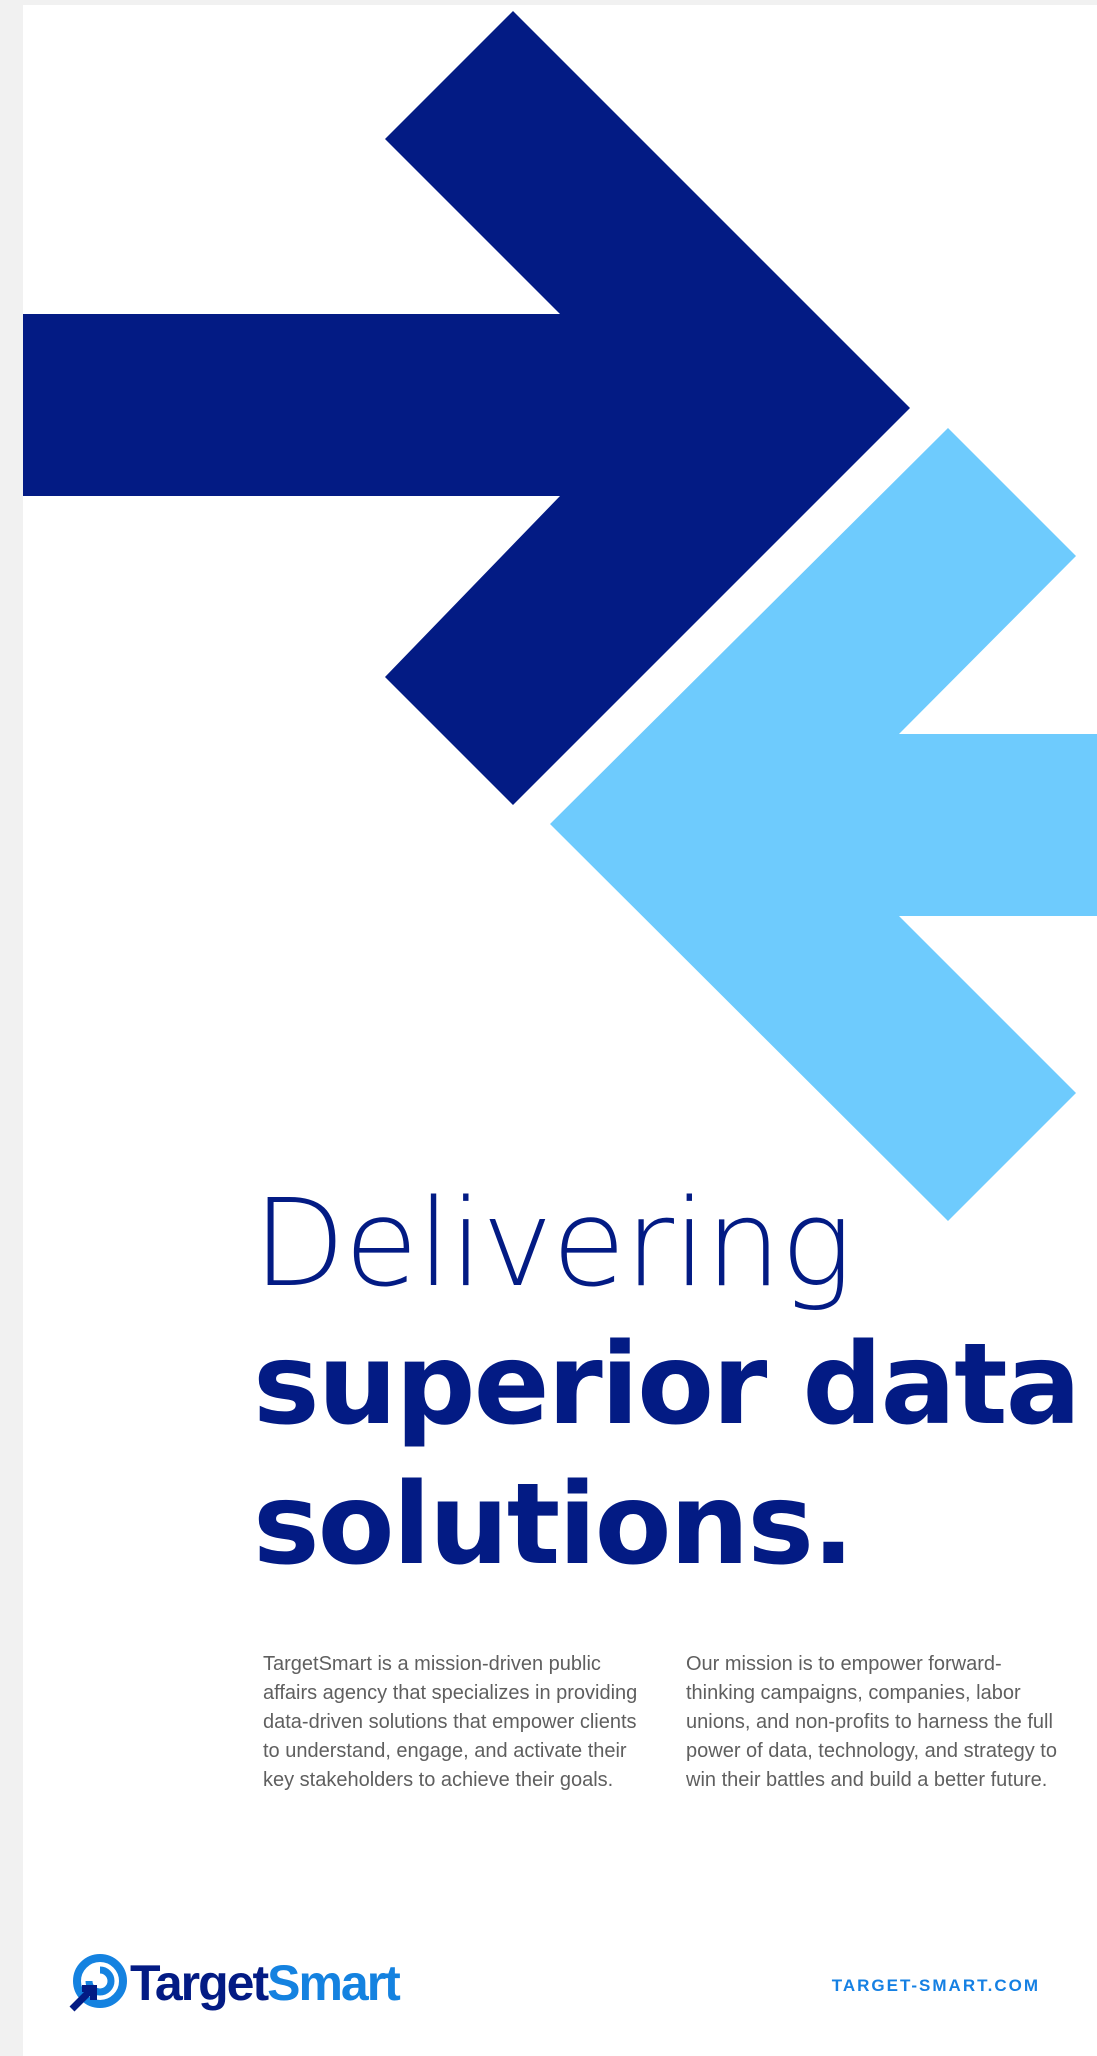 This screenshot has width=1097, height=2056. Describe the element at coordinates (560, 1980) in the screenshot. I see `footer: TargetSmart TARGET-SMART.COM` at that location.